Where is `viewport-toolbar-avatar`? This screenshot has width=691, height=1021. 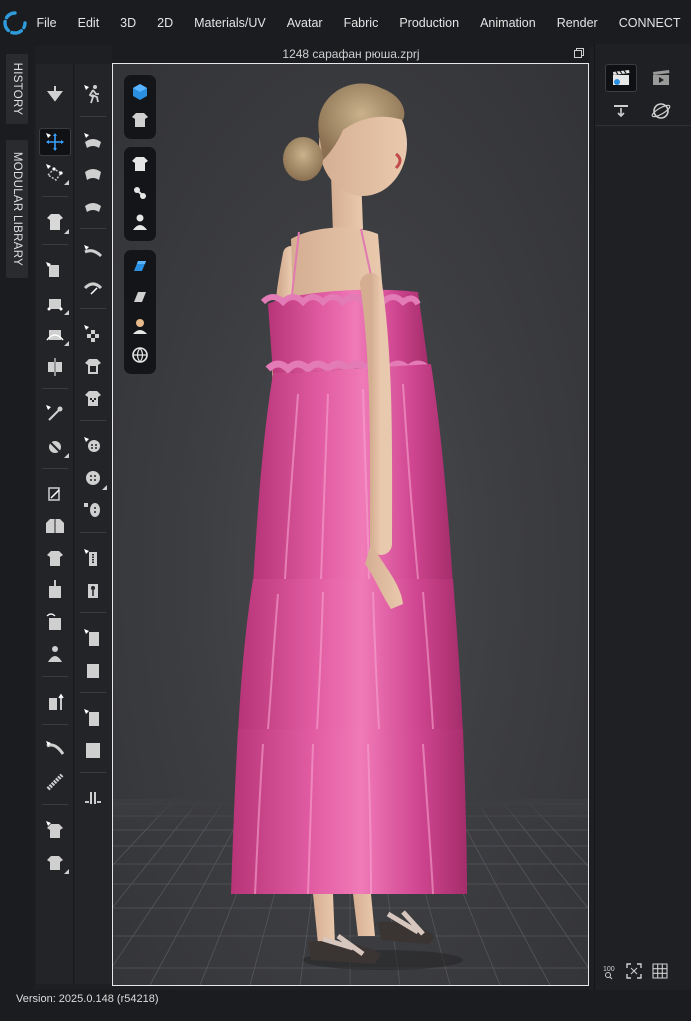 viewport-toolbar-avatar is located at coordinates (140, 194).